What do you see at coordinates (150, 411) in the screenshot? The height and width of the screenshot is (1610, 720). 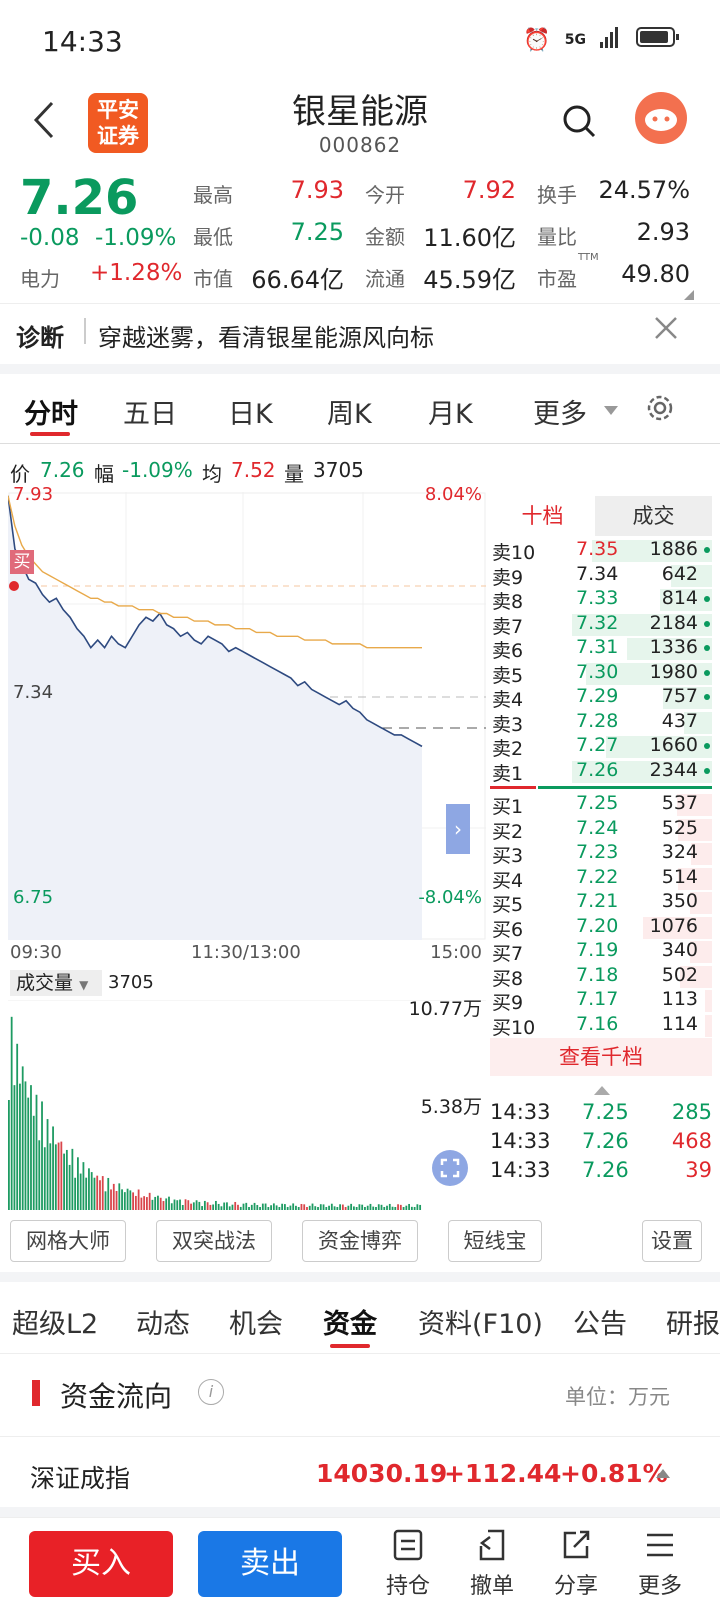 I see `tab-five-day: 五日` at bounding box center [150, 411].